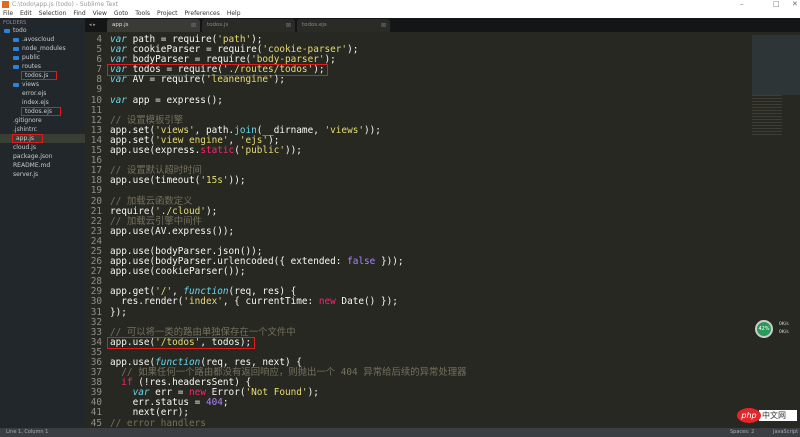 This screenshot has height=437, width=800. I want to click on cpu-gauge: 42%, so click(764, 329).